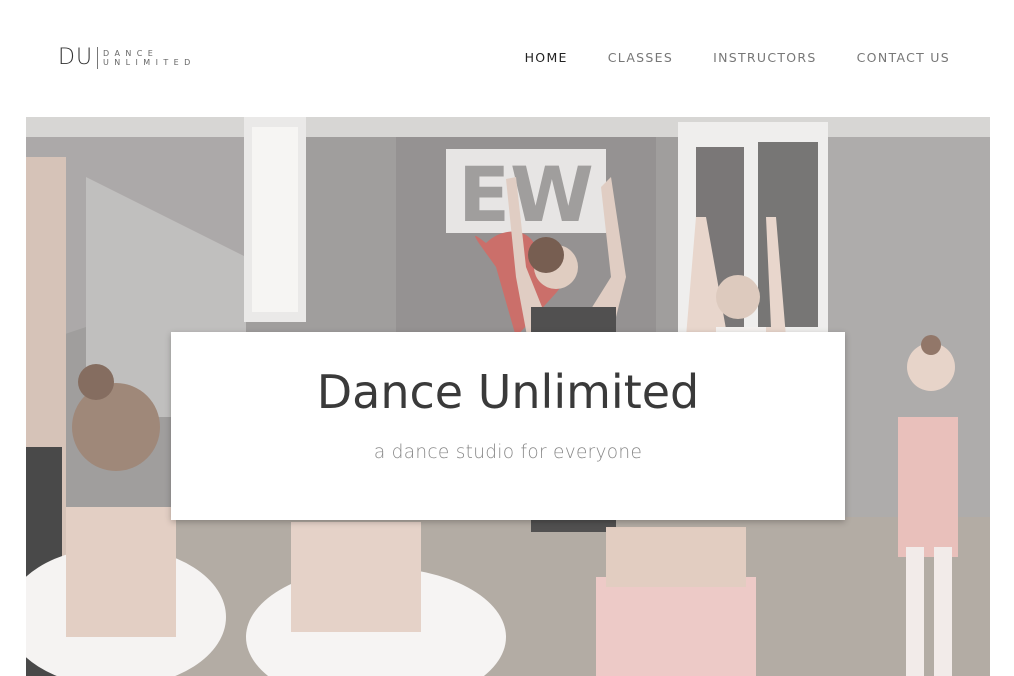 Image resolution: width=1014 pixels, height=676 pixels. I want to click on main-nav: HOME CLASSES INSTRUCTORS CONTACT US, so click(737, 57).